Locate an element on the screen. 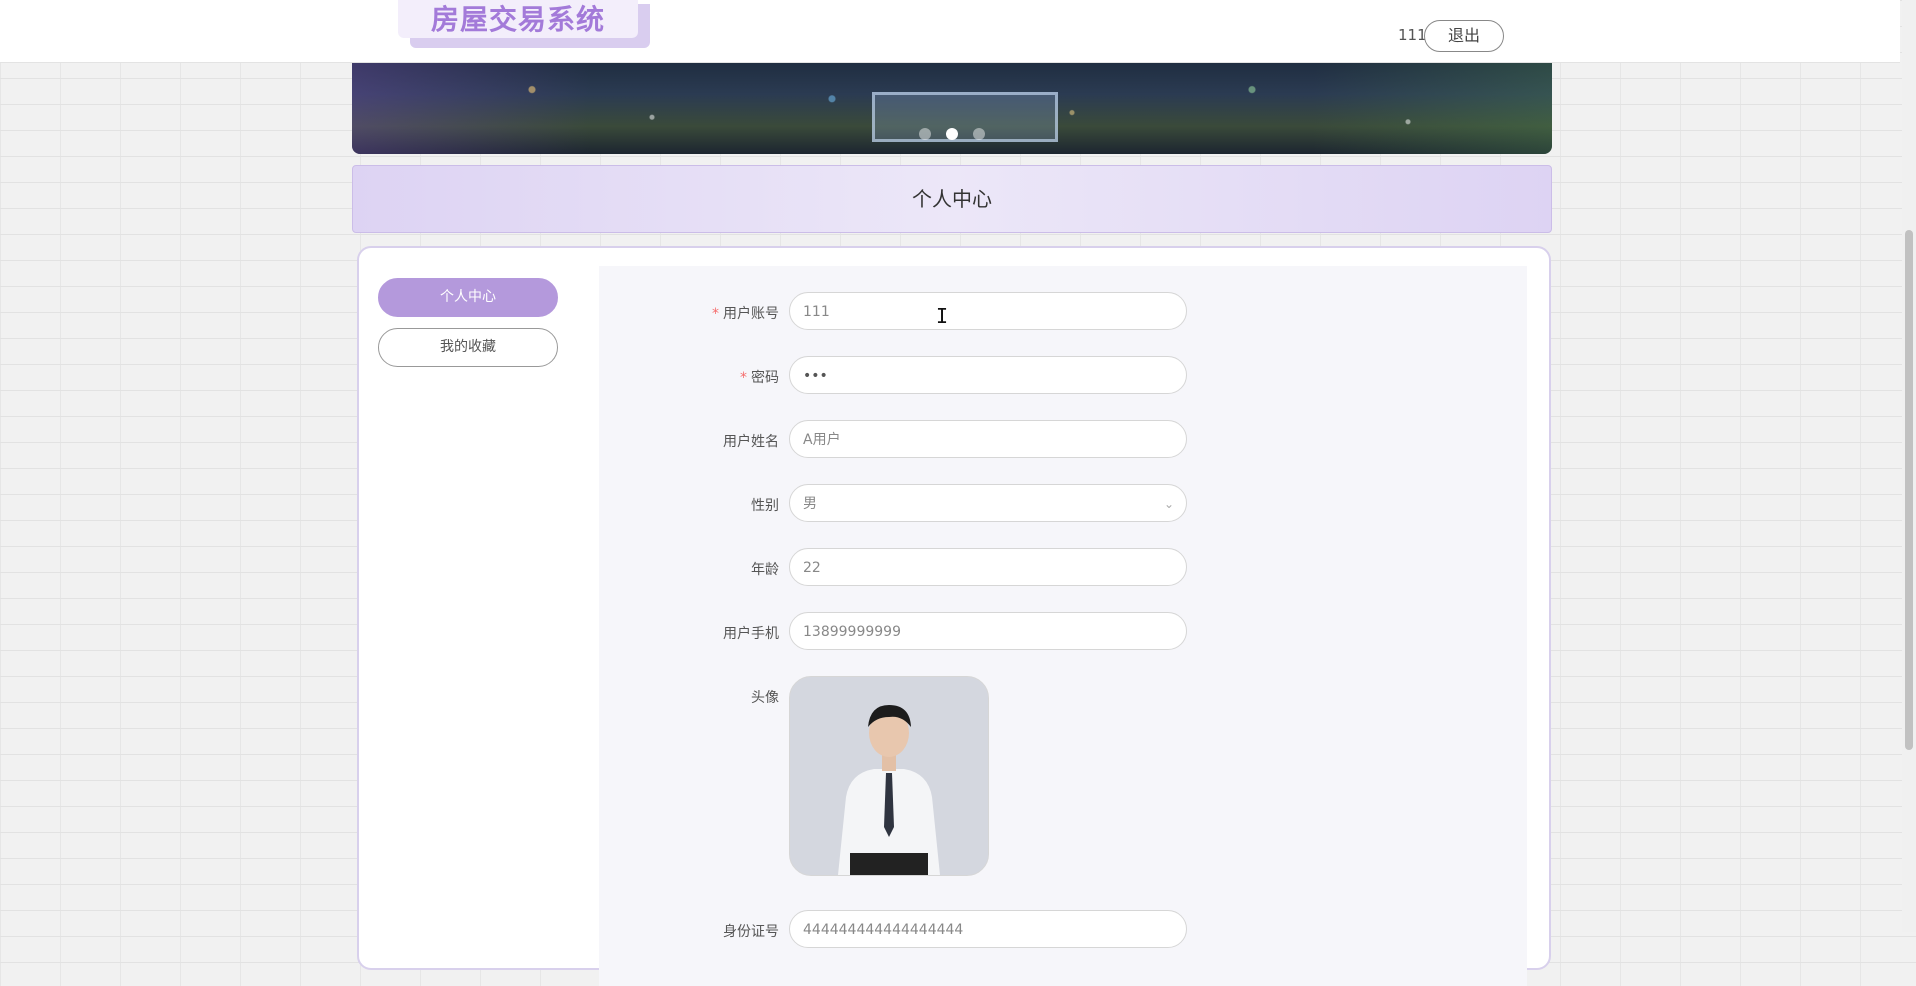 The width and height of the screenshot is (1916, 986). password-input: ••• is located at coordinates (988, 375).